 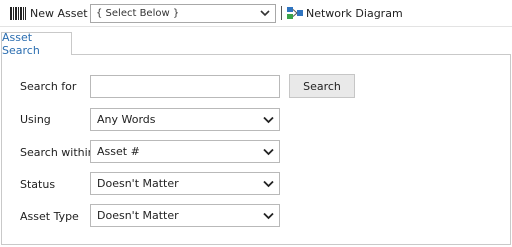 I want to click on search-button: Search, so click(x=322, y=86).